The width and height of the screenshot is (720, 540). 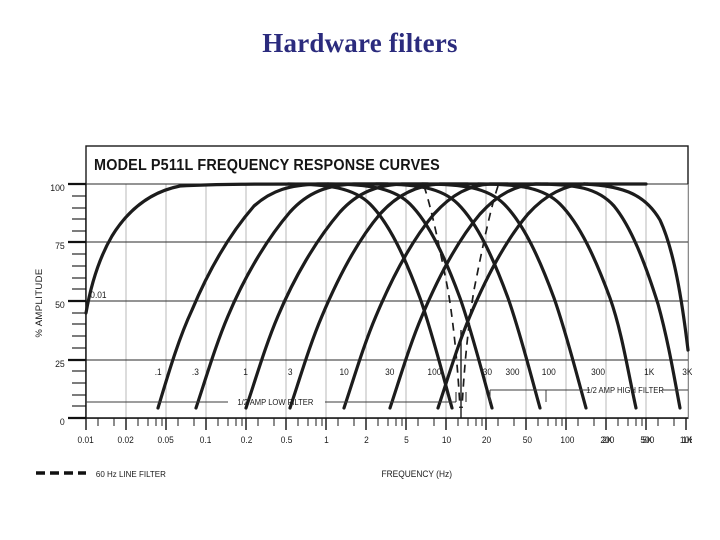 I want to click on x-tick-label: 10, so click(x=446, y=440).